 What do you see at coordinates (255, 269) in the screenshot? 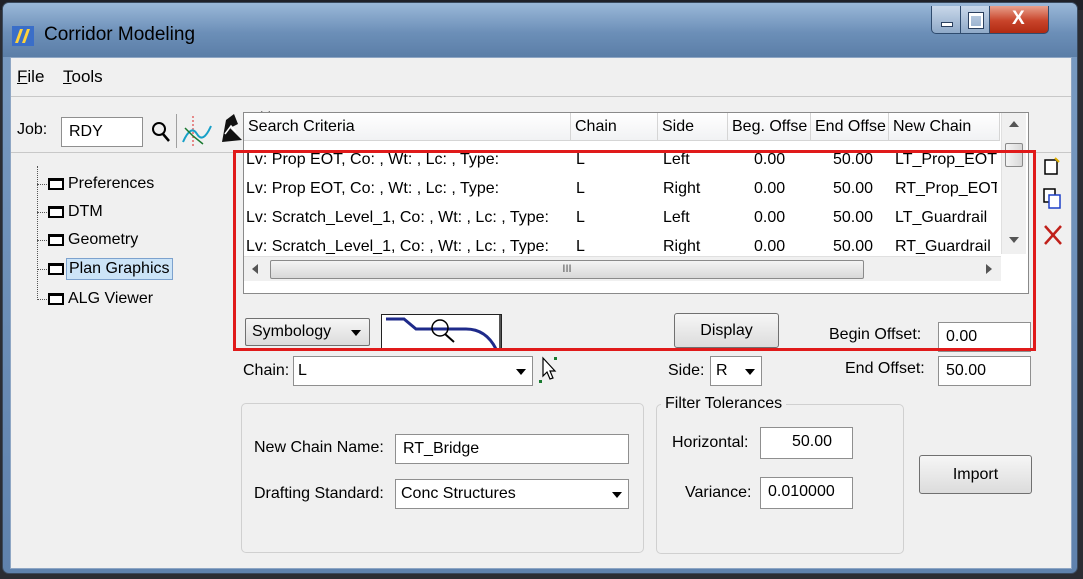
I see `scroll-left-icon` at bounding box center [255, 269].